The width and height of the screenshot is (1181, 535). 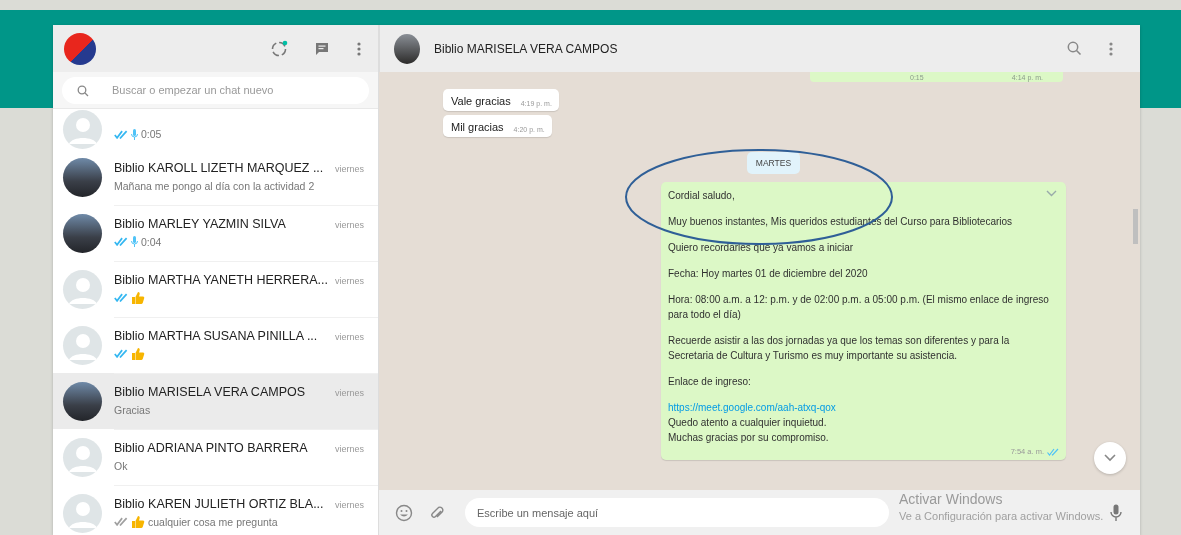 What do you see at coordinates (761, 248) in the screenshot?
I see `message-text: Quiero recordarles que ya vamos a iniciar` at bounding box center [761, 248].